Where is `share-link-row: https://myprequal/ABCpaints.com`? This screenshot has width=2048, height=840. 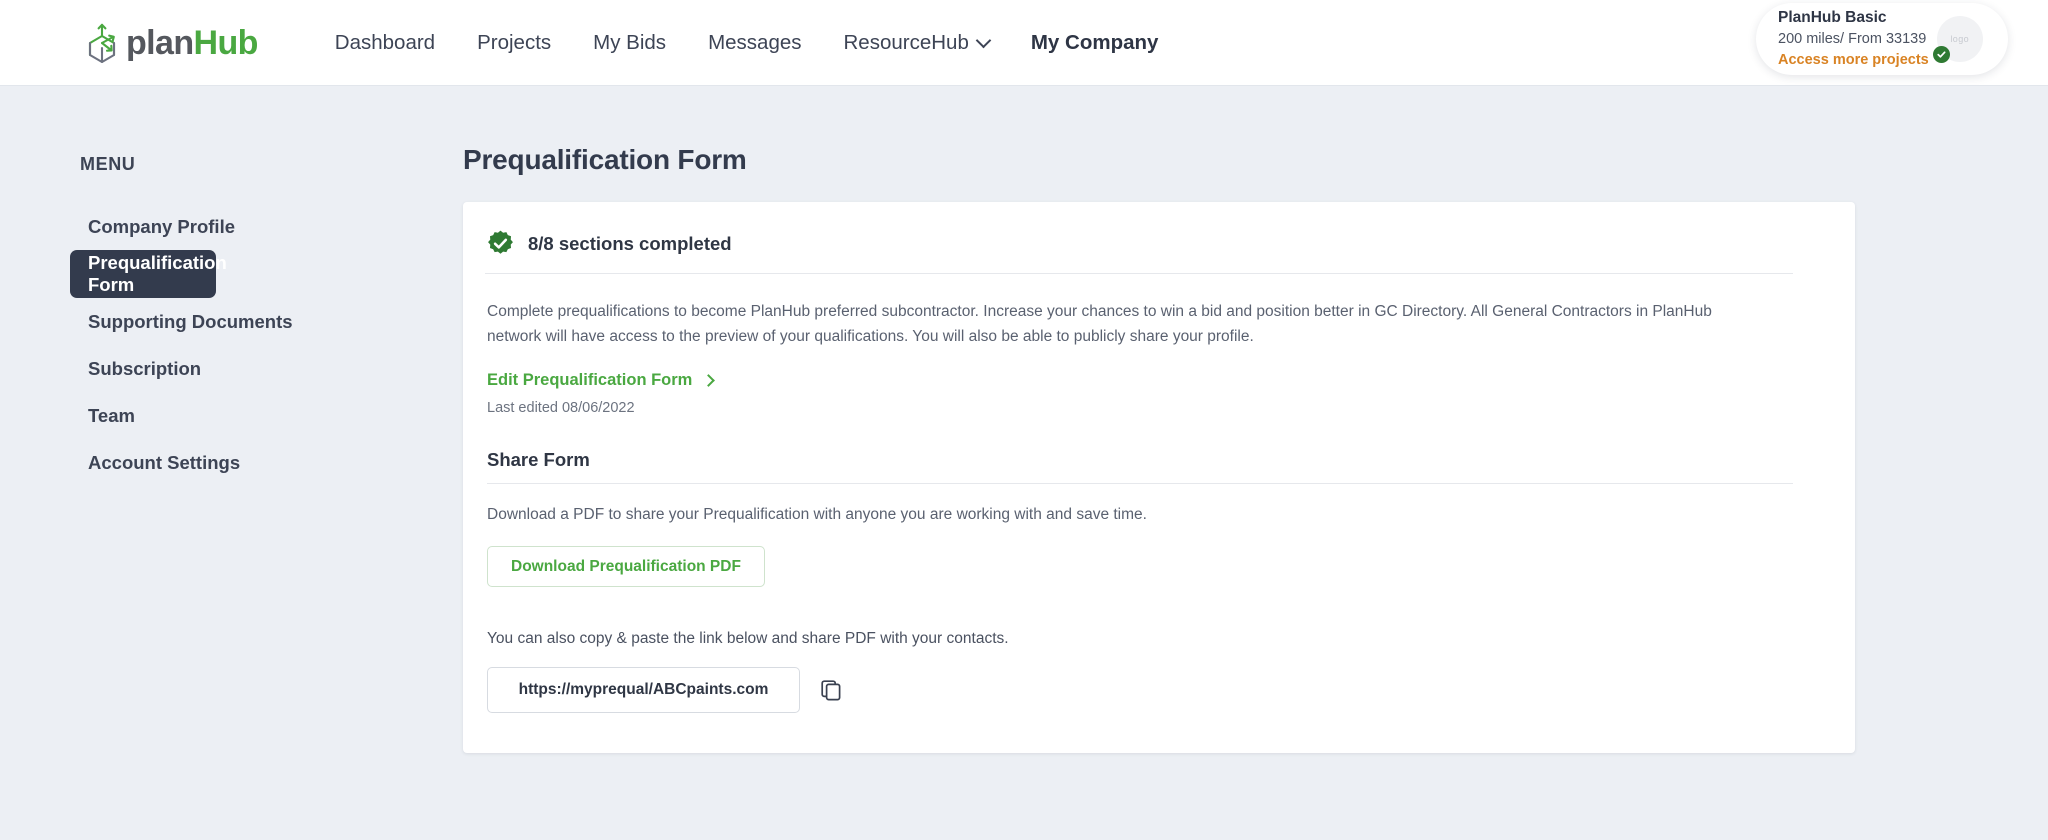
share-link-row: https://myprequal/ABCpaints.com is located at coordinates (1140, 690).